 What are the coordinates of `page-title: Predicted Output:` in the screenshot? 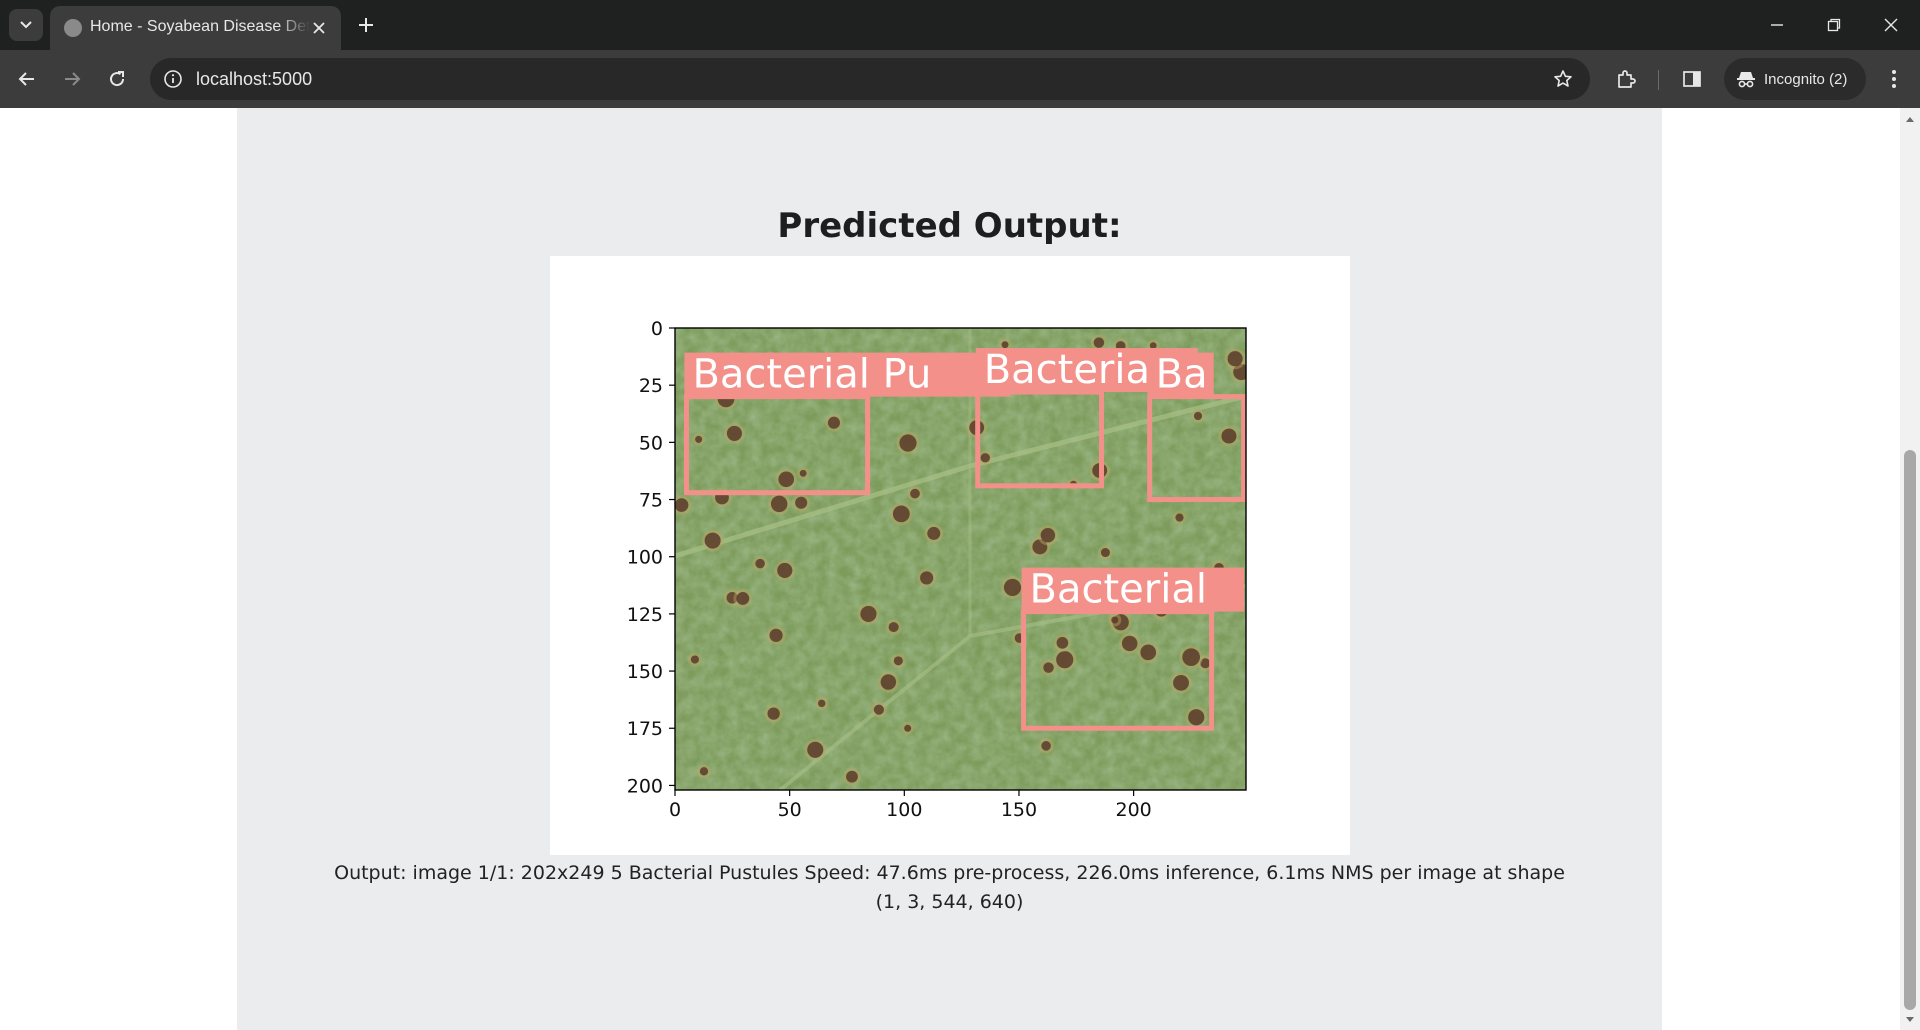 It's located at (949, 226).